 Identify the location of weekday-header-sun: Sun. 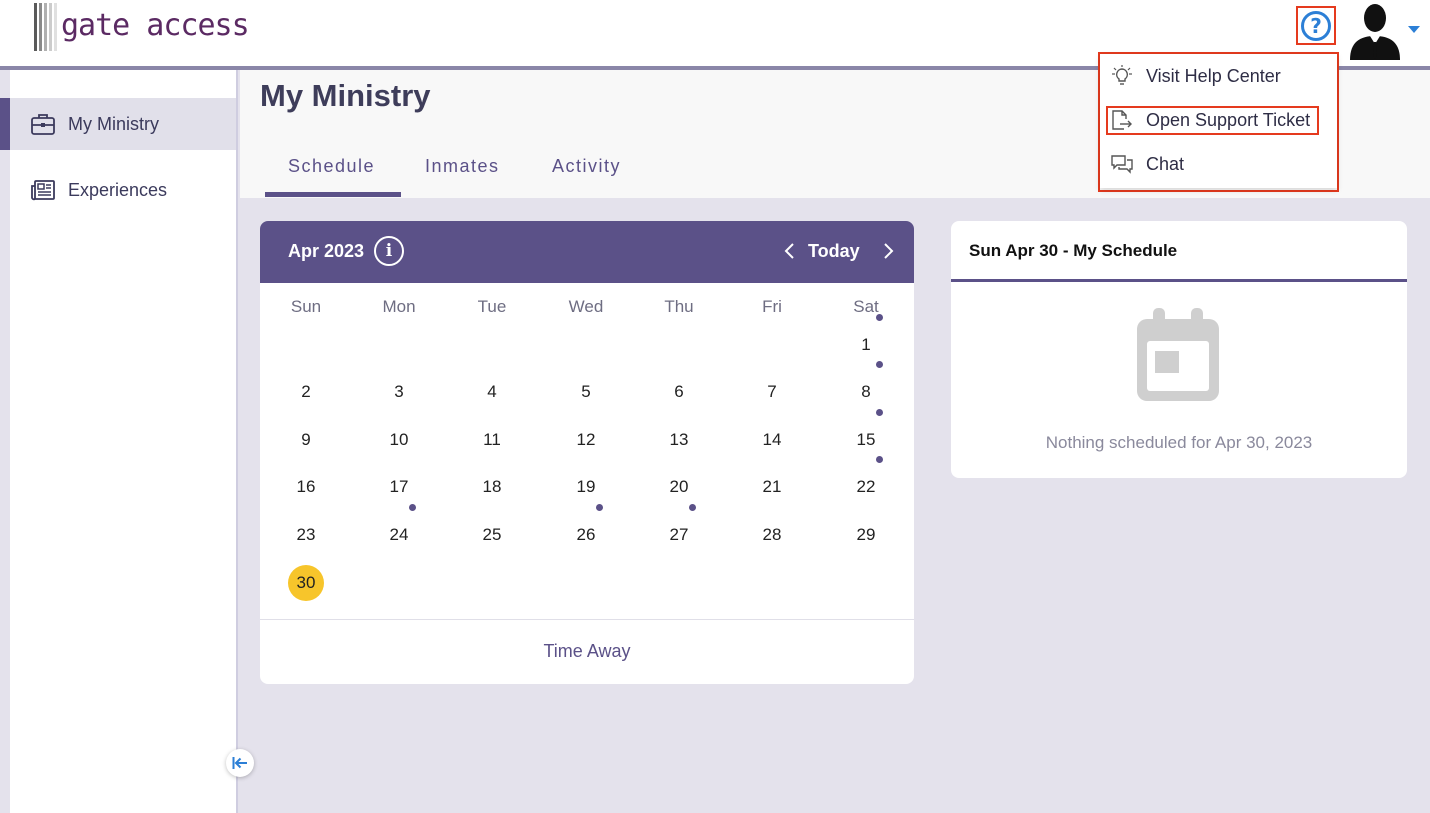
(306, 306).